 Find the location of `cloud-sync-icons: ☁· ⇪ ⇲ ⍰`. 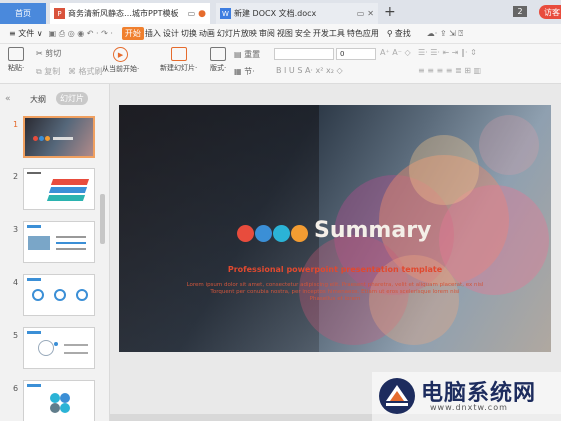

cloud-sync-icons: ☁· ⇪ ⇲ ⍰ is located at coordinates (445, 34).